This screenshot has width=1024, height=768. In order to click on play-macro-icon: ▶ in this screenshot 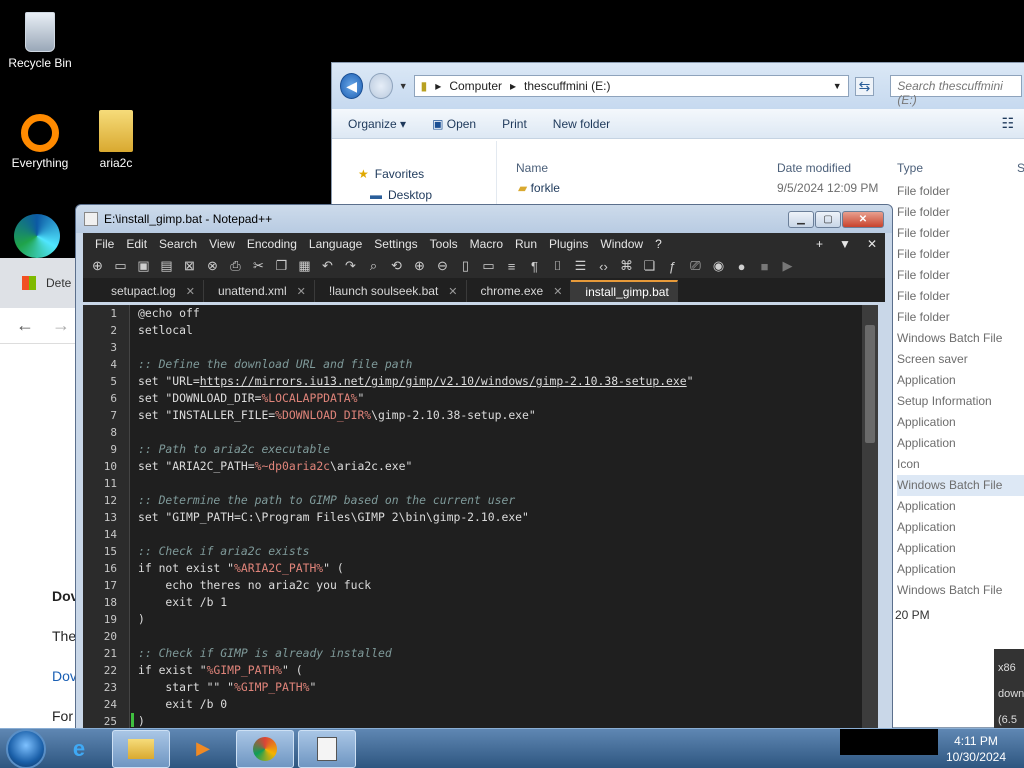, I will do `click(787, 266)`.